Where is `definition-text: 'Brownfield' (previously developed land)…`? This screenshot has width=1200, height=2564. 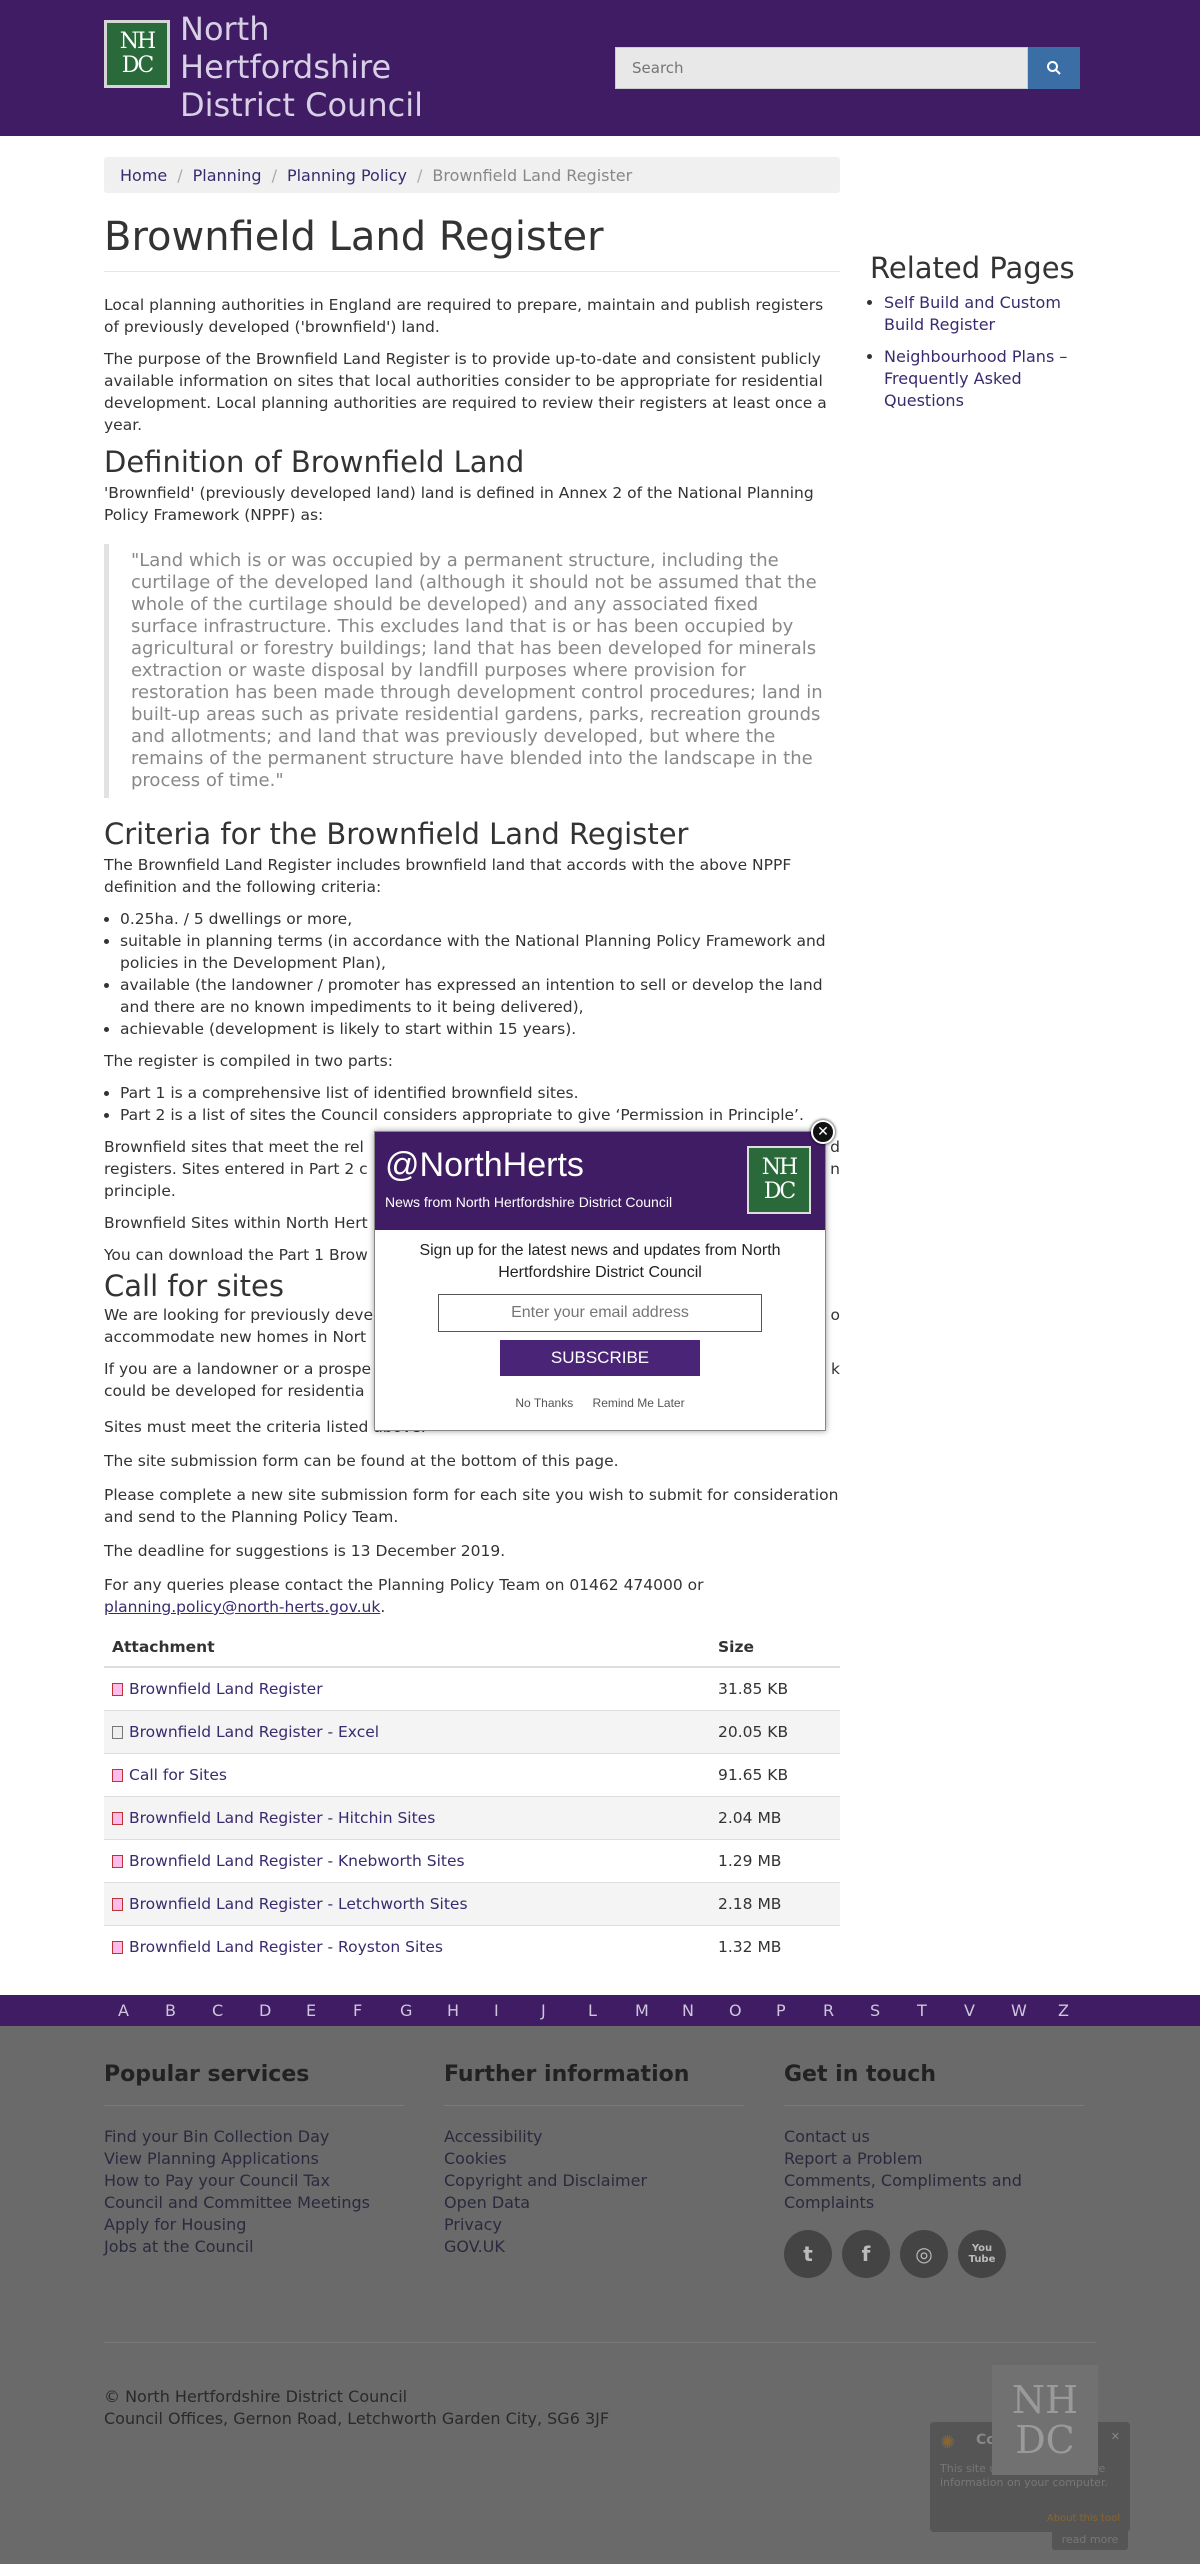 definition-text: 'Brownfield' (previously developed land)… is located at coordinates (459, 504).